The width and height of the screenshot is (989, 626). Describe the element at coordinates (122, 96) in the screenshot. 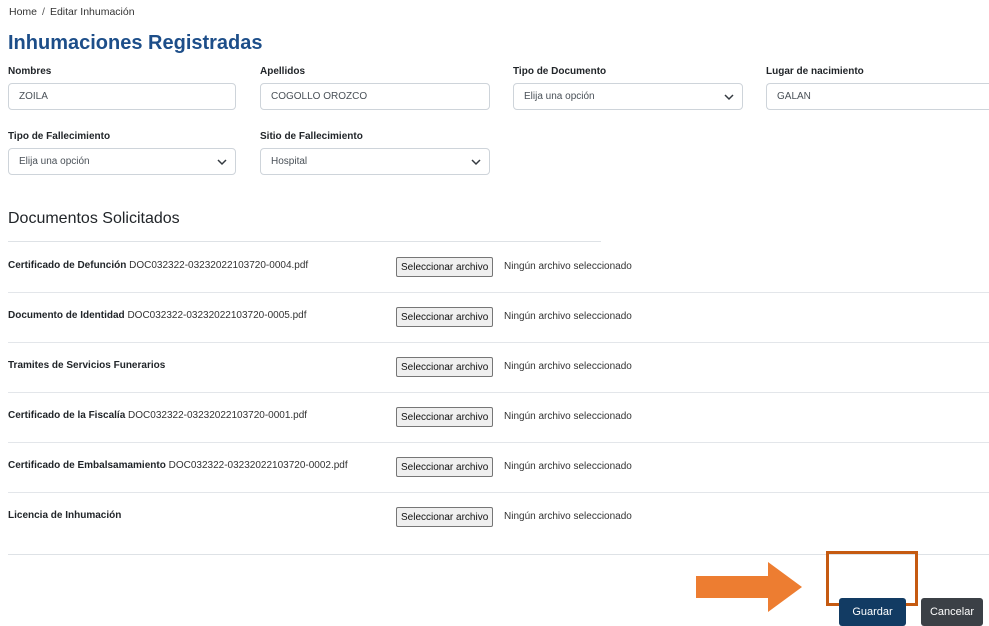

I see `nombres-input: ZOILA` at that location.